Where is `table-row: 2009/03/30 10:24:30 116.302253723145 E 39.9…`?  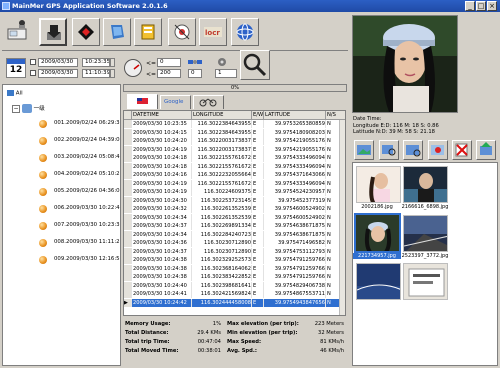 table-row: 2009/03/30 10:24:30 116.302253723145 E 39.9… is located at coordinates (234, 200).